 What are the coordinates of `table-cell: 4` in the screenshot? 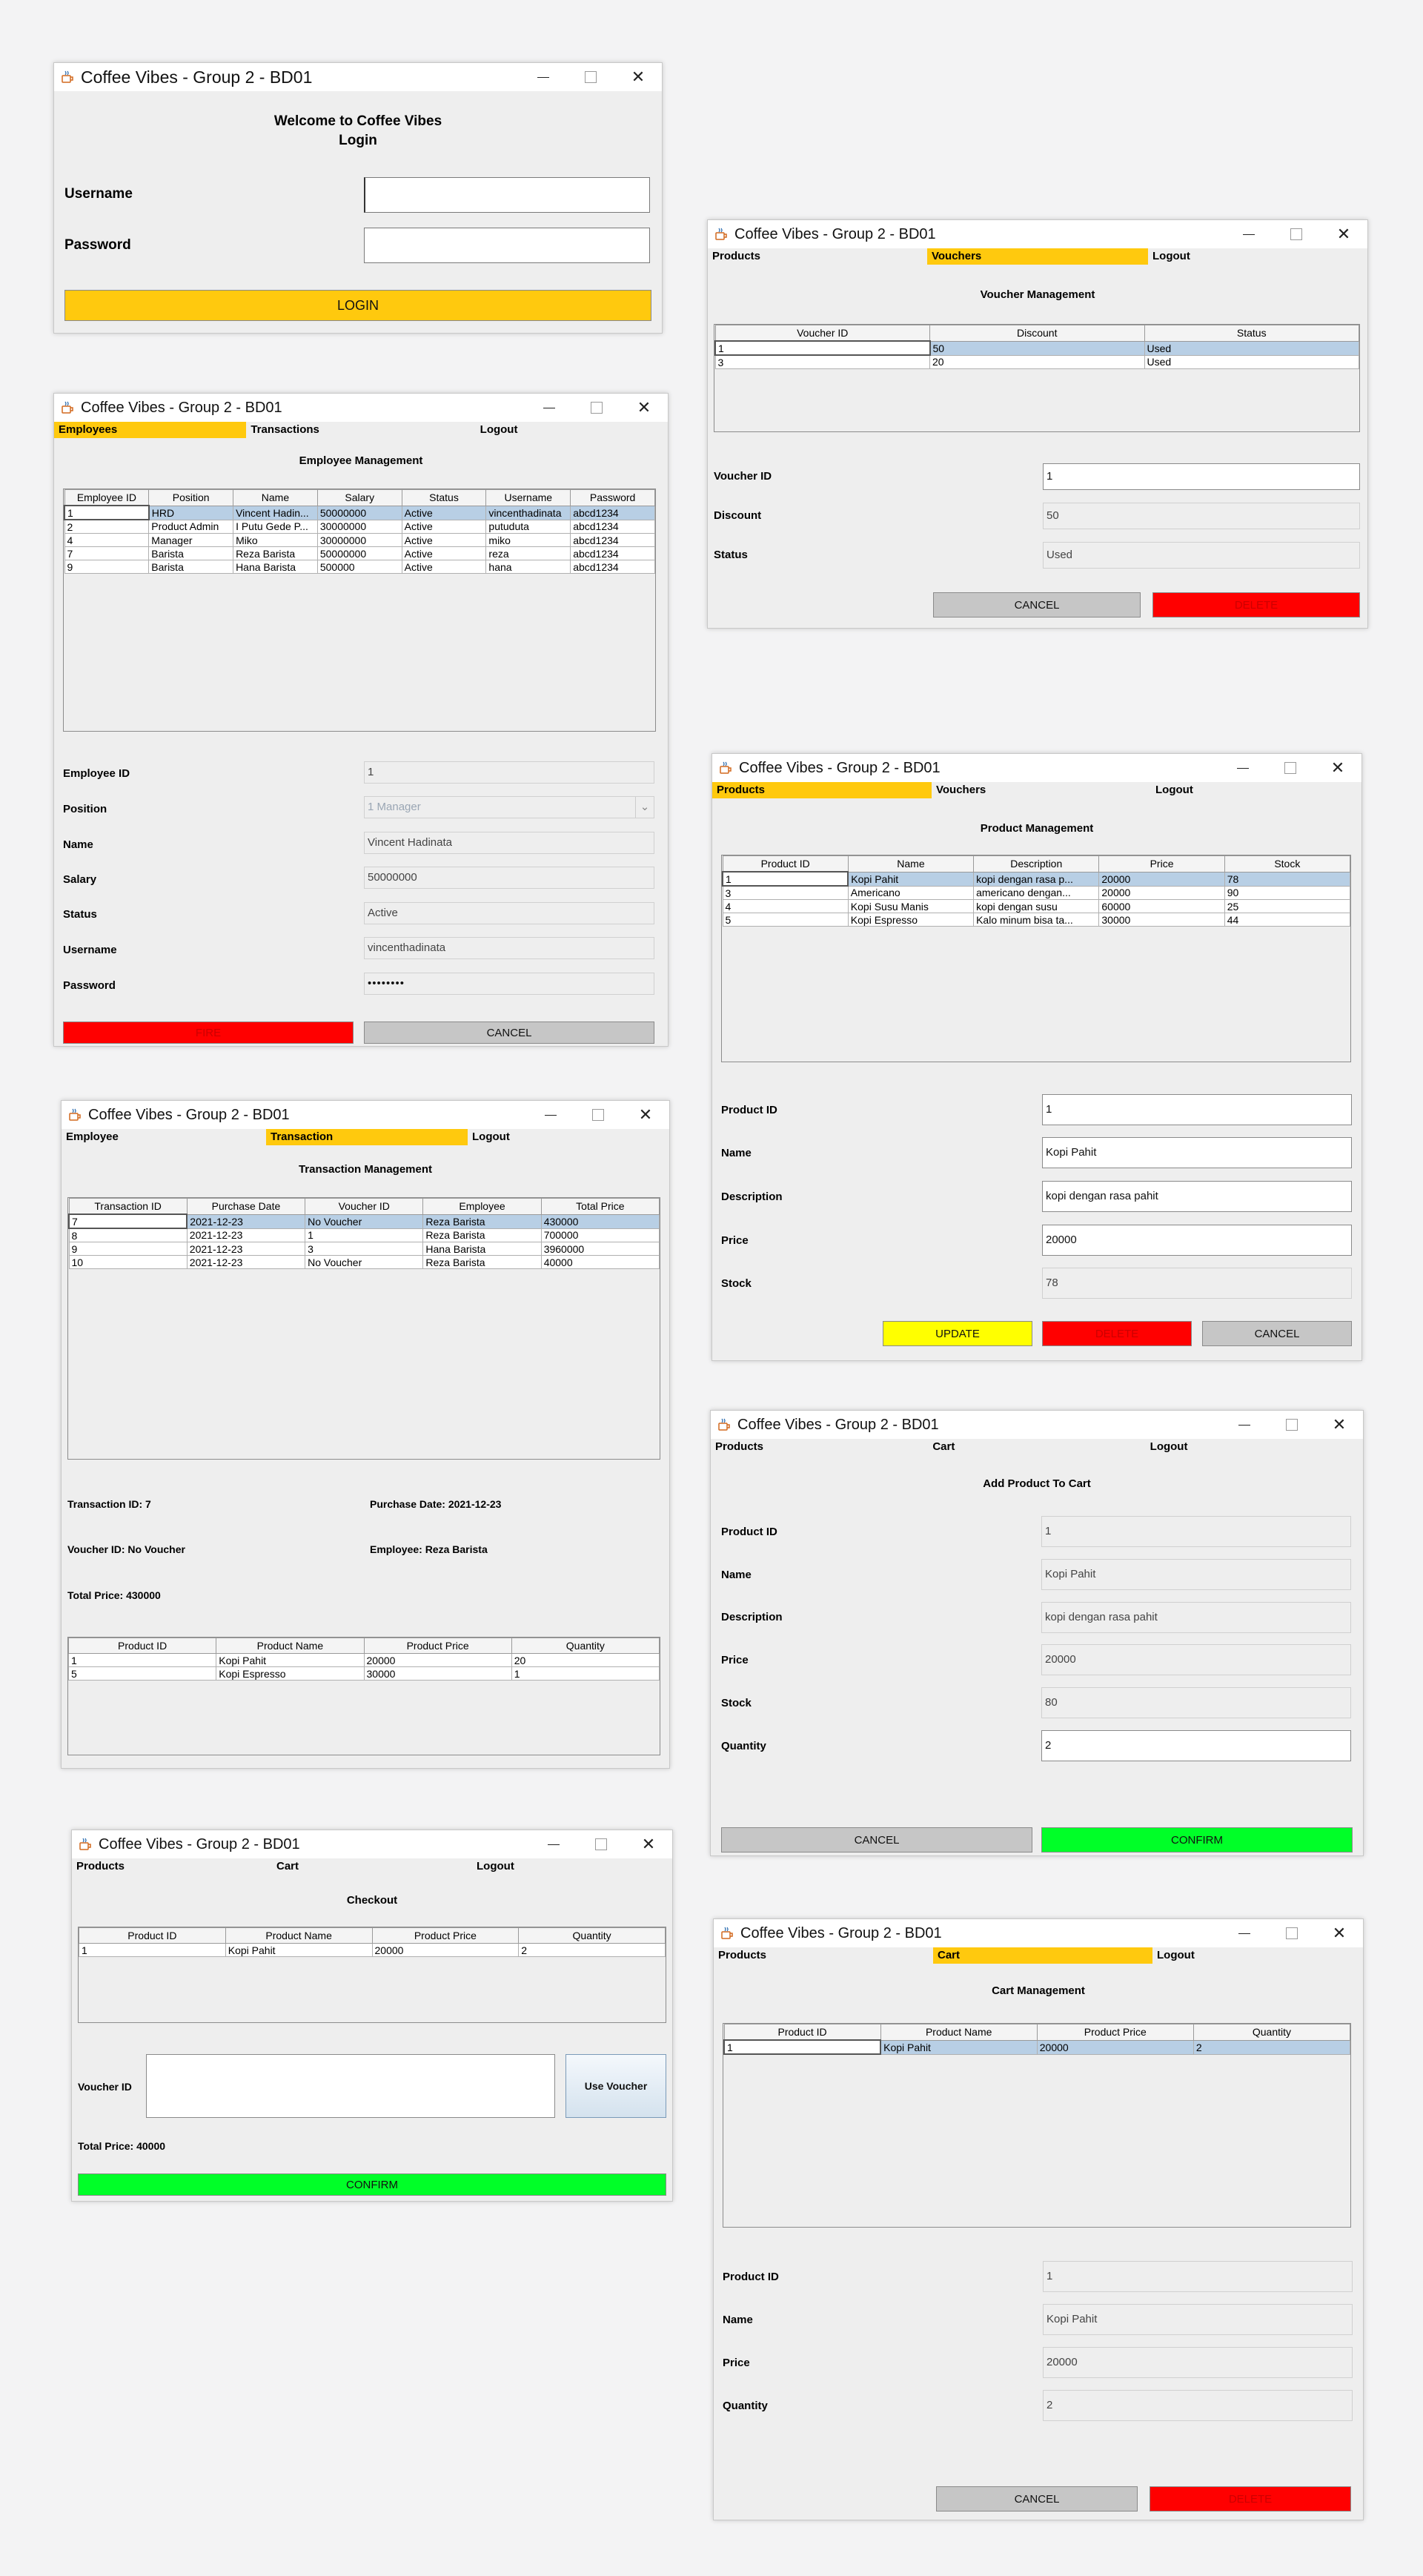 It's located at (107, 540).